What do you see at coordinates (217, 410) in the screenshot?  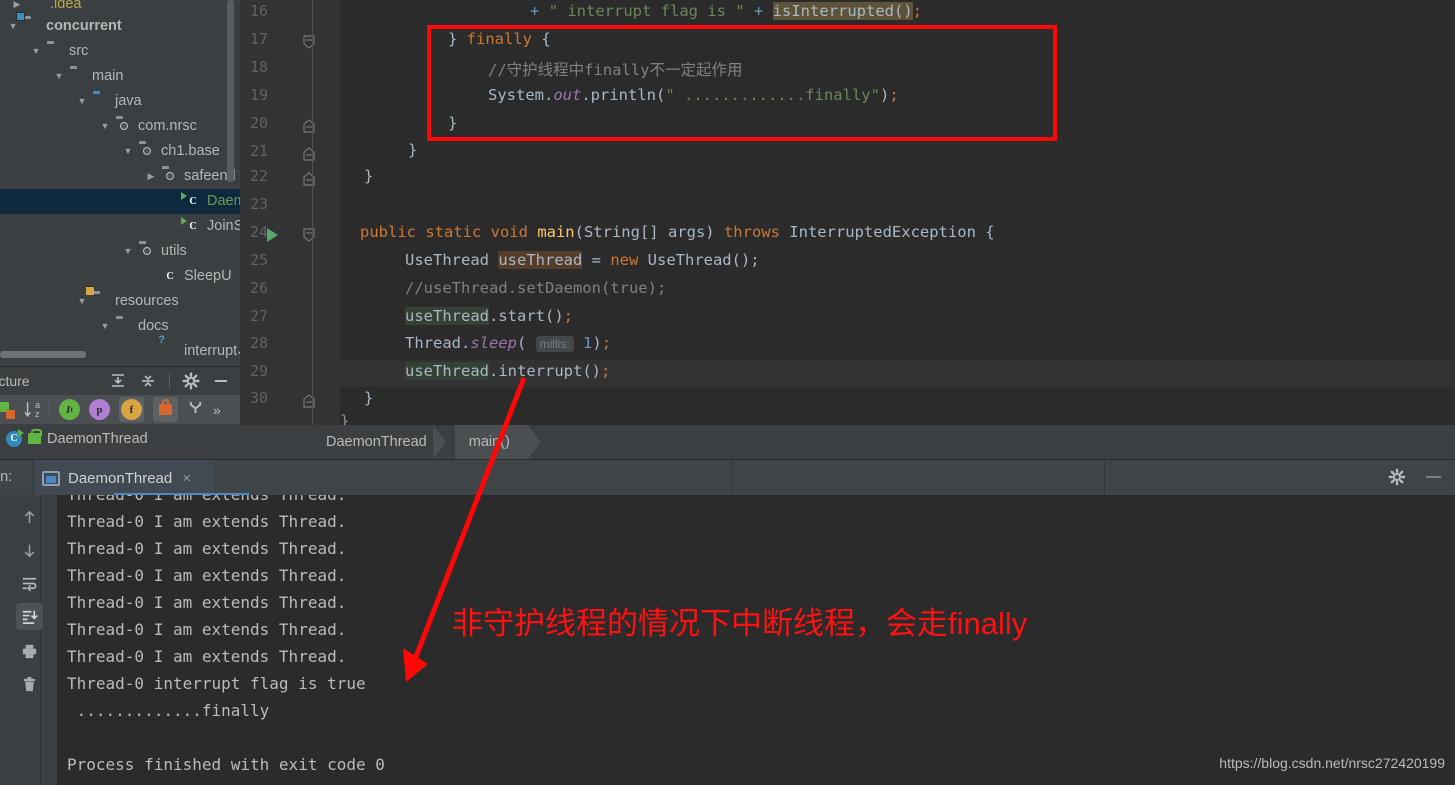 I see `more-actions-icon: »` at bounding box center [217, 410].